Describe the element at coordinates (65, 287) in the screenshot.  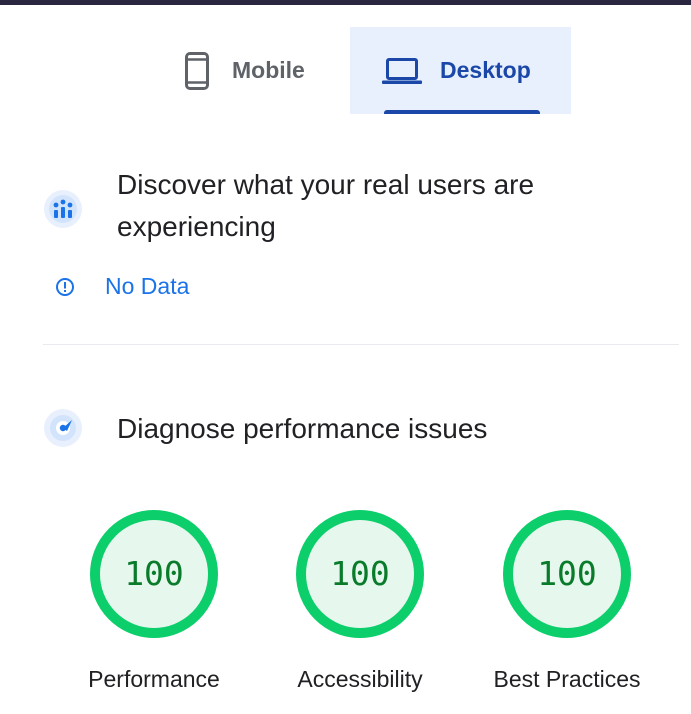
I see `info-icon` at that location.